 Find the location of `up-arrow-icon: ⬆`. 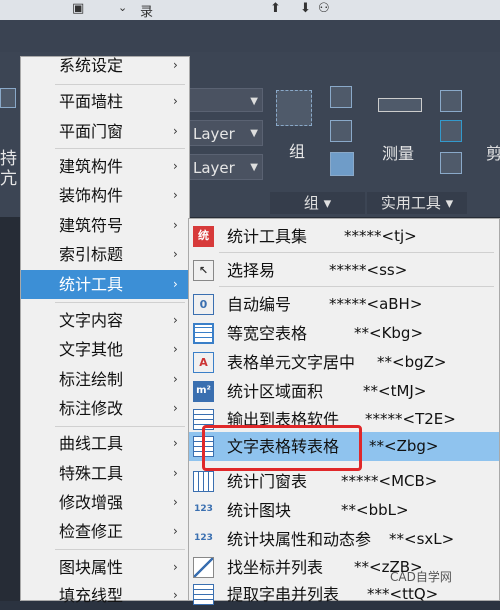

up-arrow-icon: ⬆ is located at coordinates (275, 8).